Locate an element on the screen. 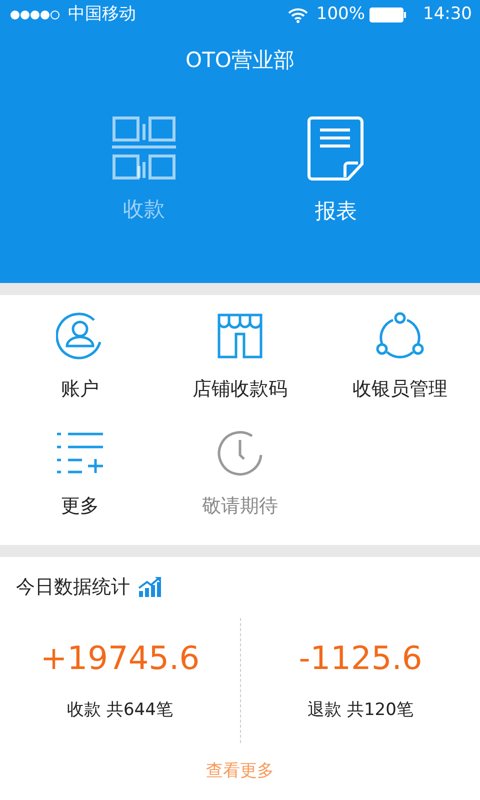  page-title: OTO营业部 is located at coordinates (240, 60).